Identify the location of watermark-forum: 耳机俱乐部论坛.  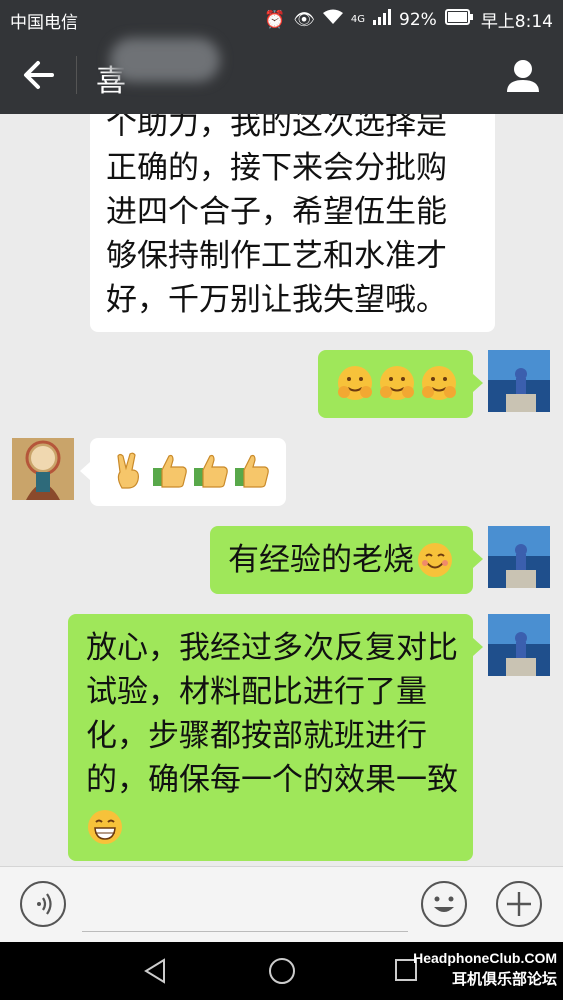
(504, 979).